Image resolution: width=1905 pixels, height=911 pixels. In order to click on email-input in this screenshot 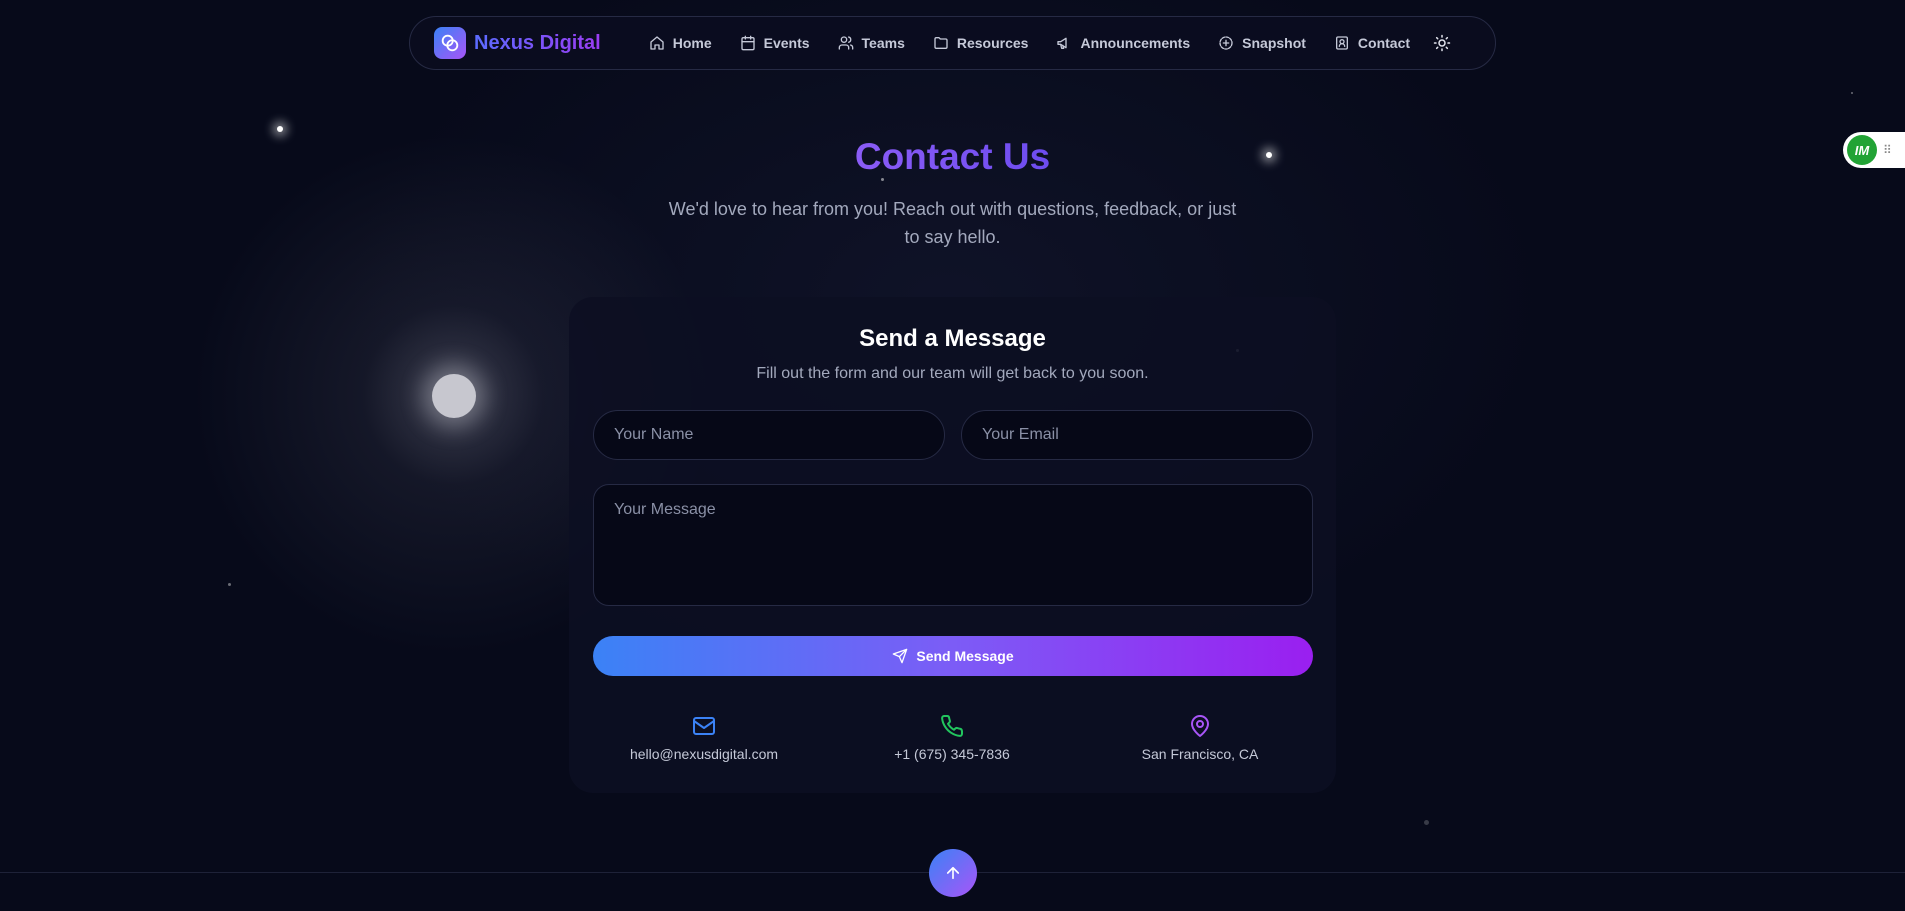, I will do `click(1137, 435)`.